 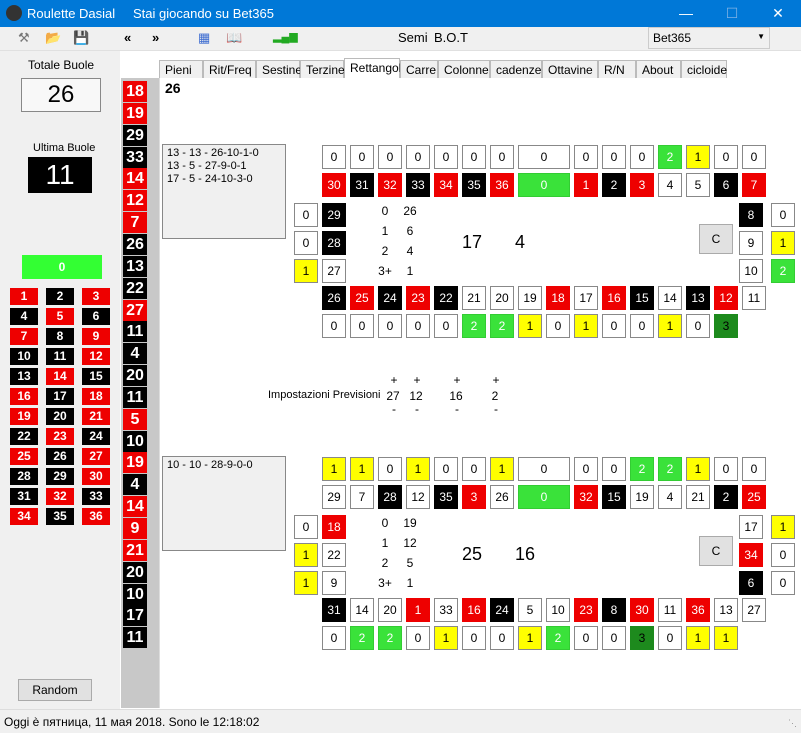 What do you see at coordinates (24, 456) in the screenshot?
I see `grid-number-25: 25` at bounding box center [24, 456].